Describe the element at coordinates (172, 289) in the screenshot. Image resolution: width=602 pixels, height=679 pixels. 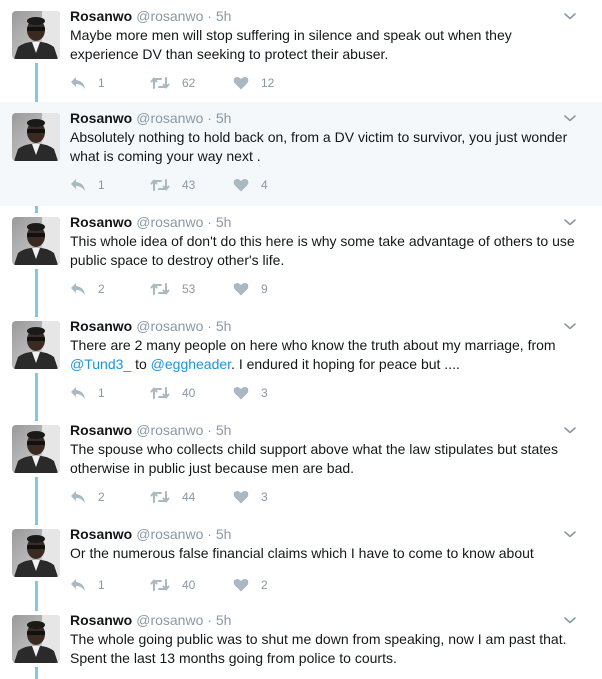
I see `retweet-button: 53` at that location.